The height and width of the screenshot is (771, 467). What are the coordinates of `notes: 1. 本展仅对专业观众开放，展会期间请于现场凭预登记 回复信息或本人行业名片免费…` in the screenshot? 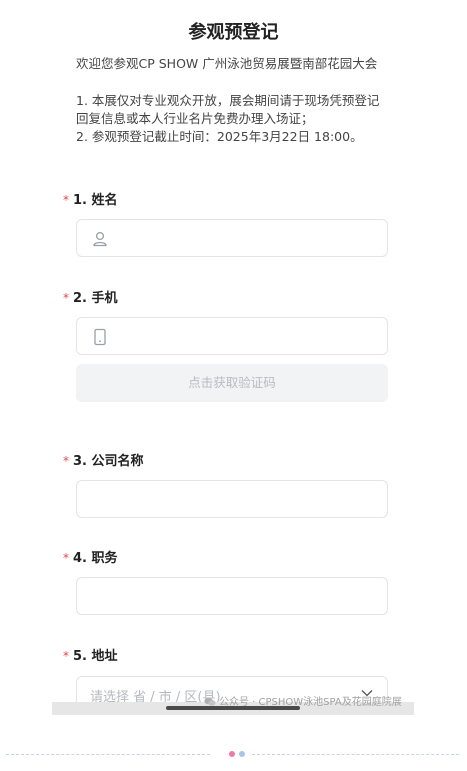 It's located at (236, 119).